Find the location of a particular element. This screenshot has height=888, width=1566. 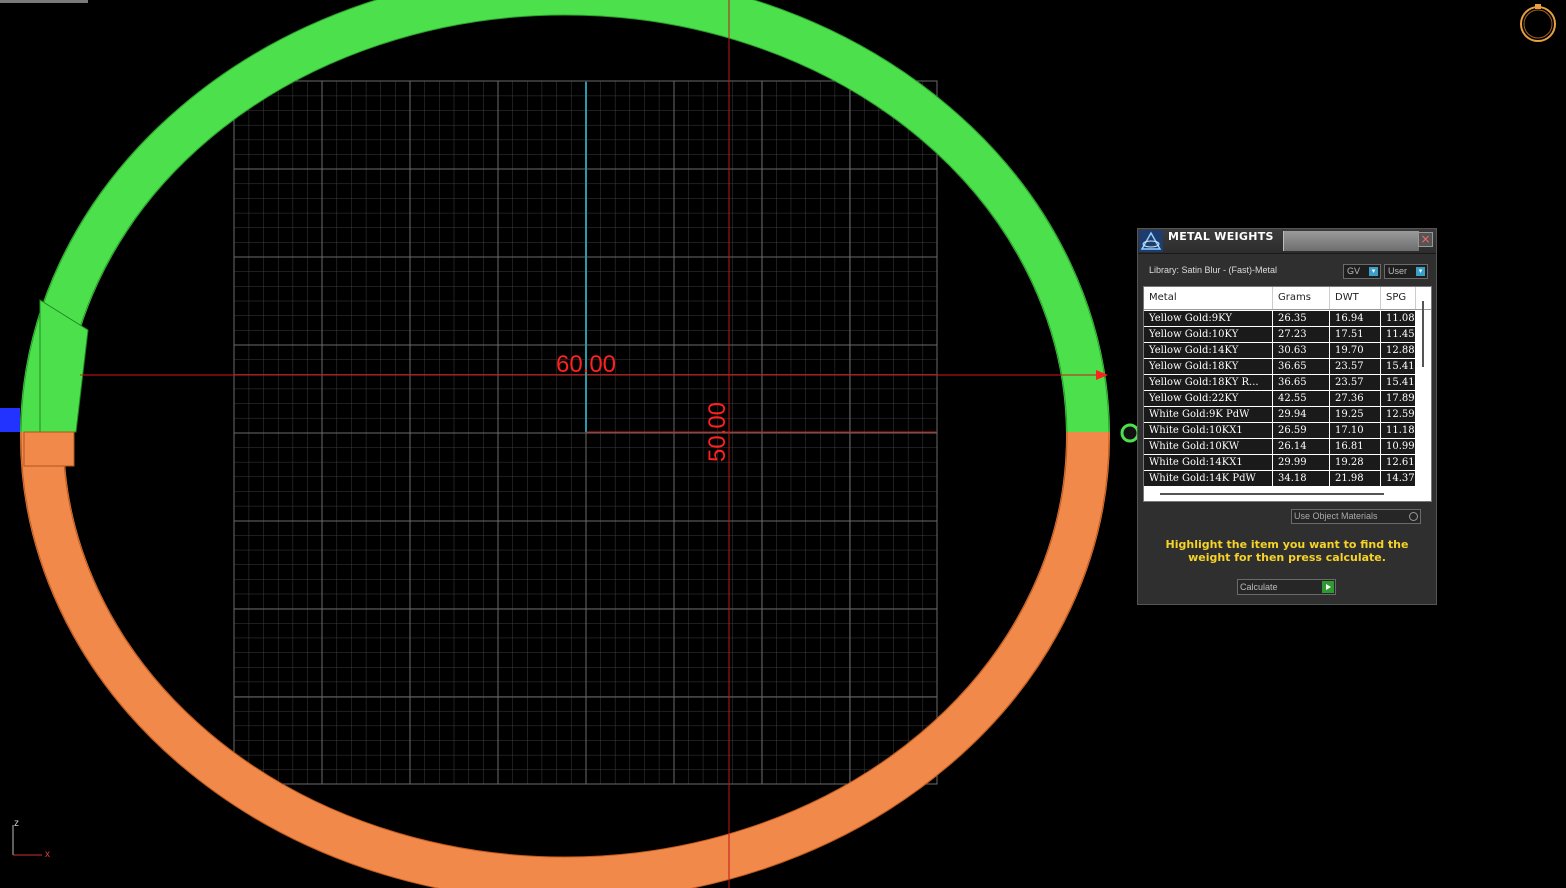

cell-metal: White Gold:14KX1 is located at coordinates (1208, 462).